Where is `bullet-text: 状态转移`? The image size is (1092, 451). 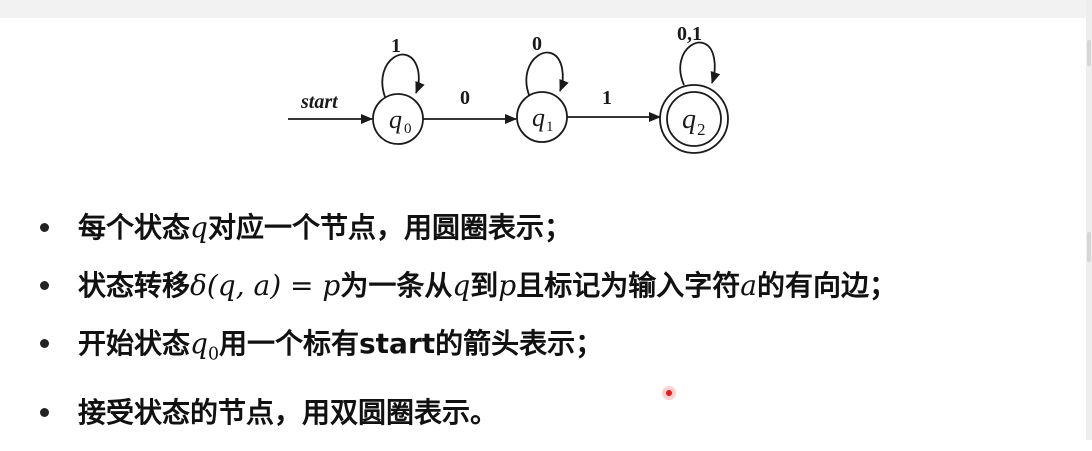 bullet-text: 状态转移 is located at coordinates (134, 285).